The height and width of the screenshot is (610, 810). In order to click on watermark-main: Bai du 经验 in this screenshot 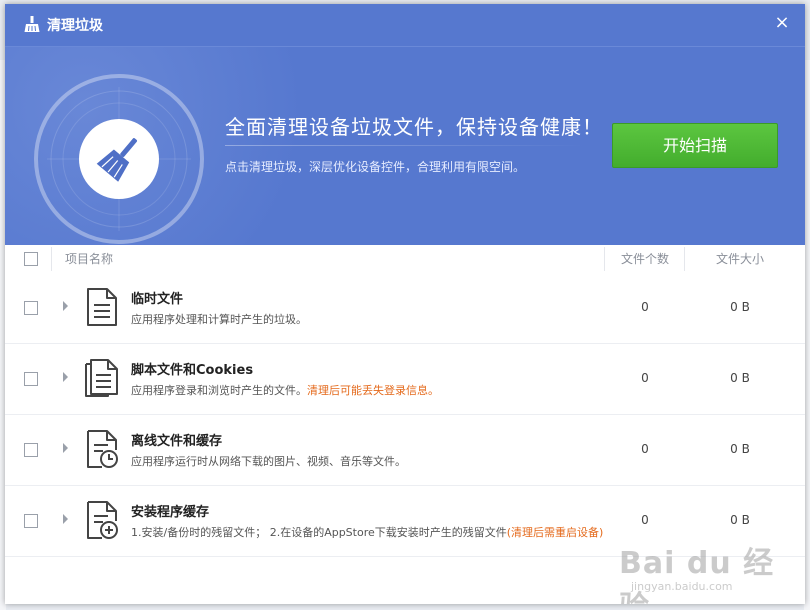, I will do `click(697, 575)`.